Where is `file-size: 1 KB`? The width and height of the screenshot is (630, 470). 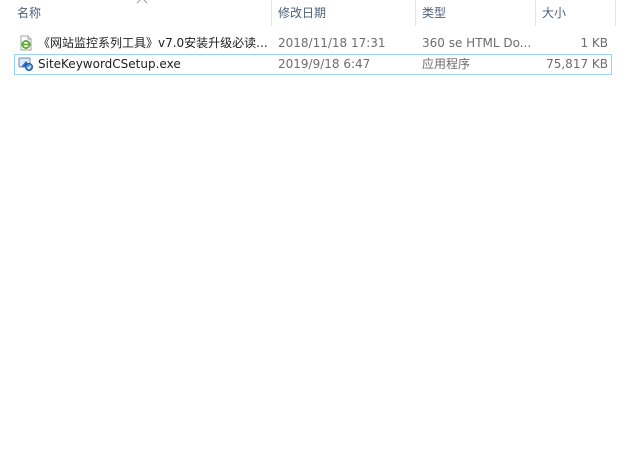
file-size: 1 KB is located at coordinates (594, 43).